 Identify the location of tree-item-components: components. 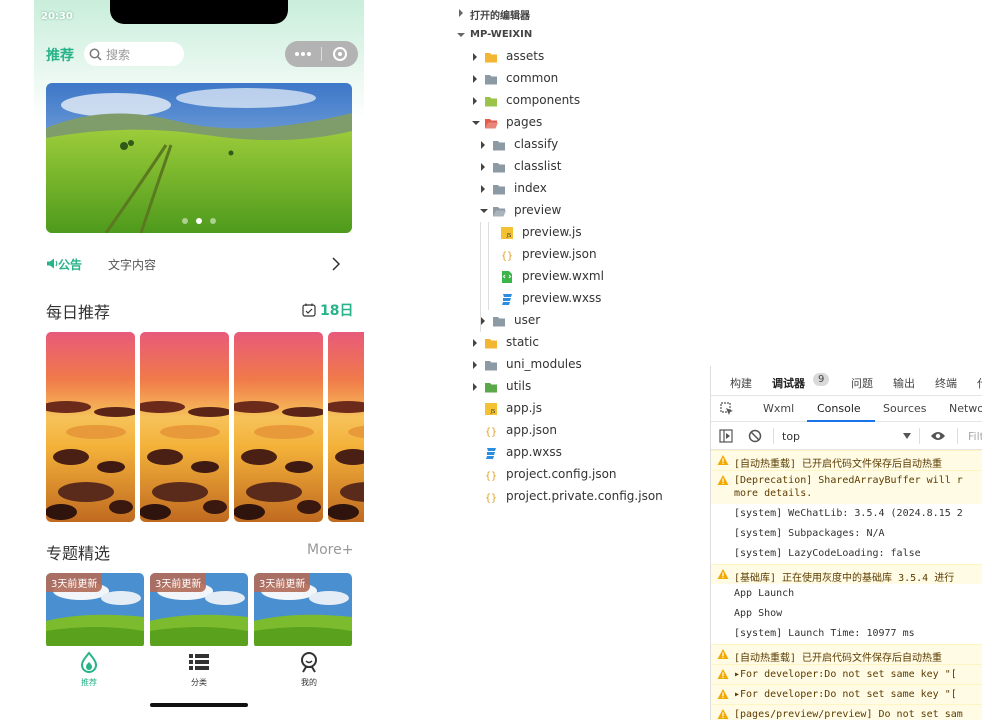
(580, 101).